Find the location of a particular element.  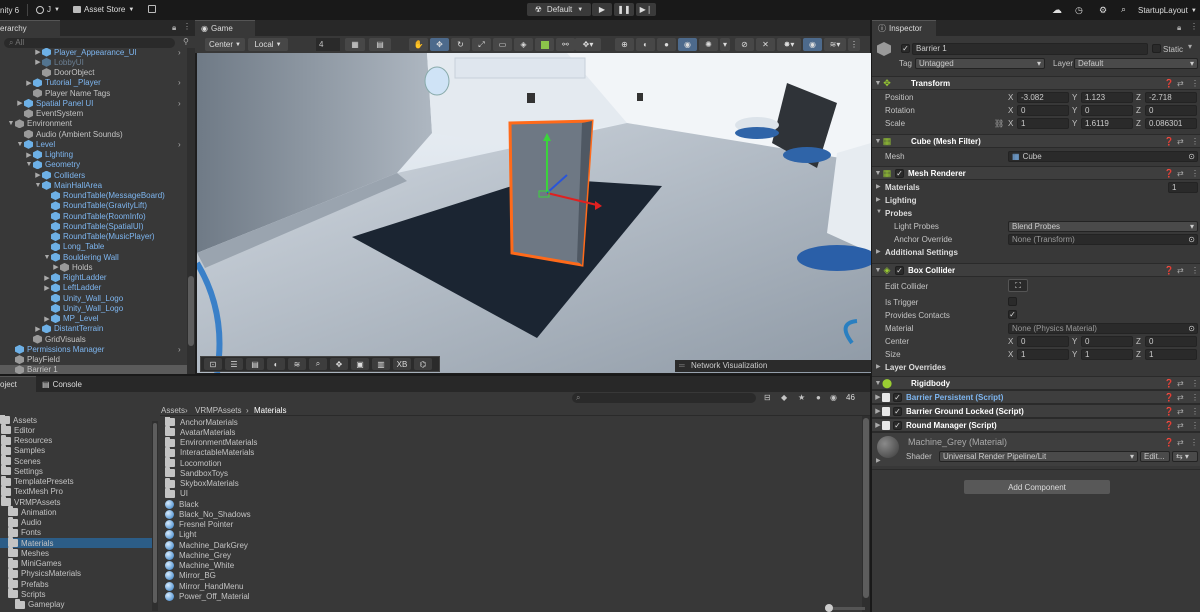

material-asset-item: Machine_DarkGrey is located at coordinates (512, 545).